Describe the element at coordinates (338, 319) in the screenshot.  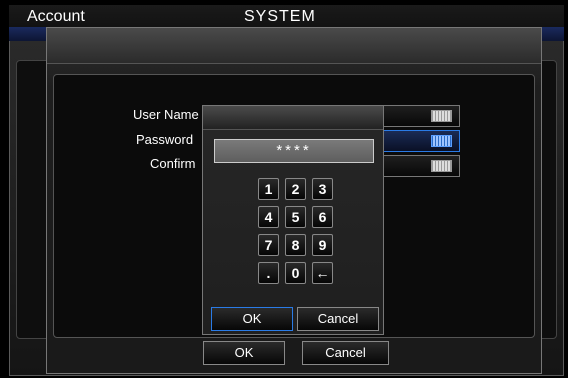
I see `keypad-cancel-button: Cancel` at that location.